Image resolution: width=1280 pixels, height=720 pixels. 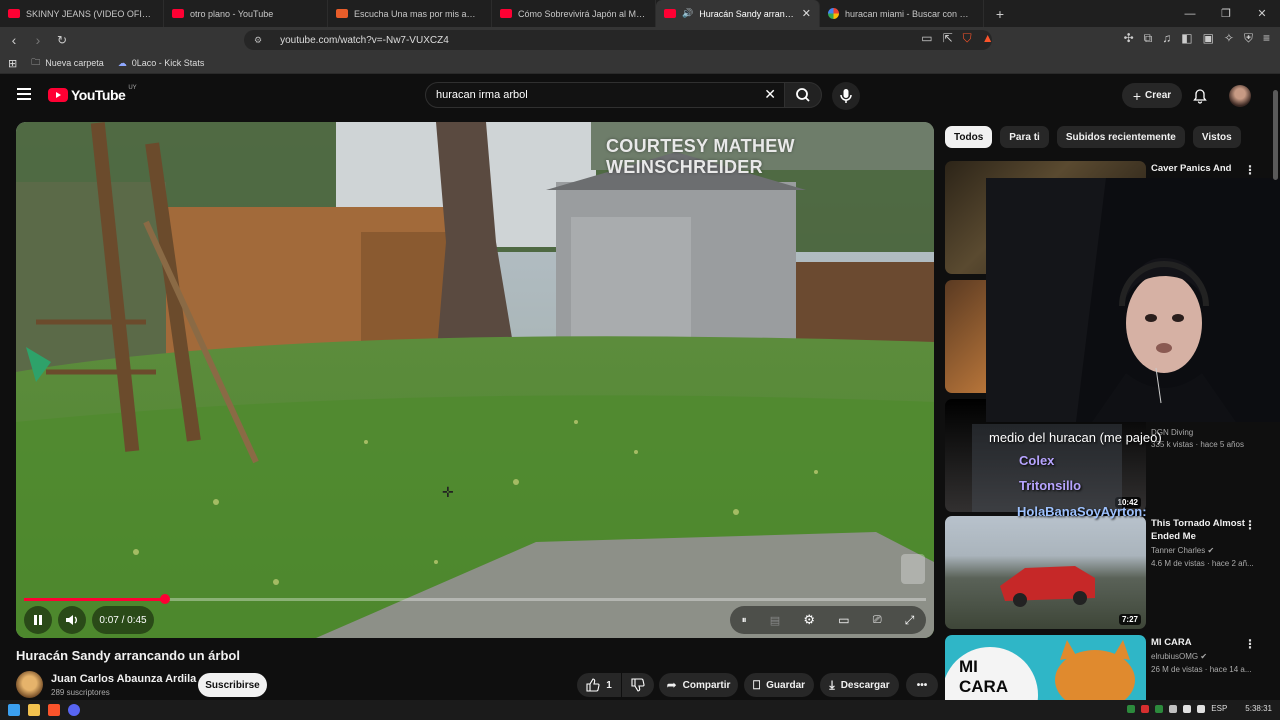 I want to click on sidebar-icon: ◧, so click(x=1186, y=38).